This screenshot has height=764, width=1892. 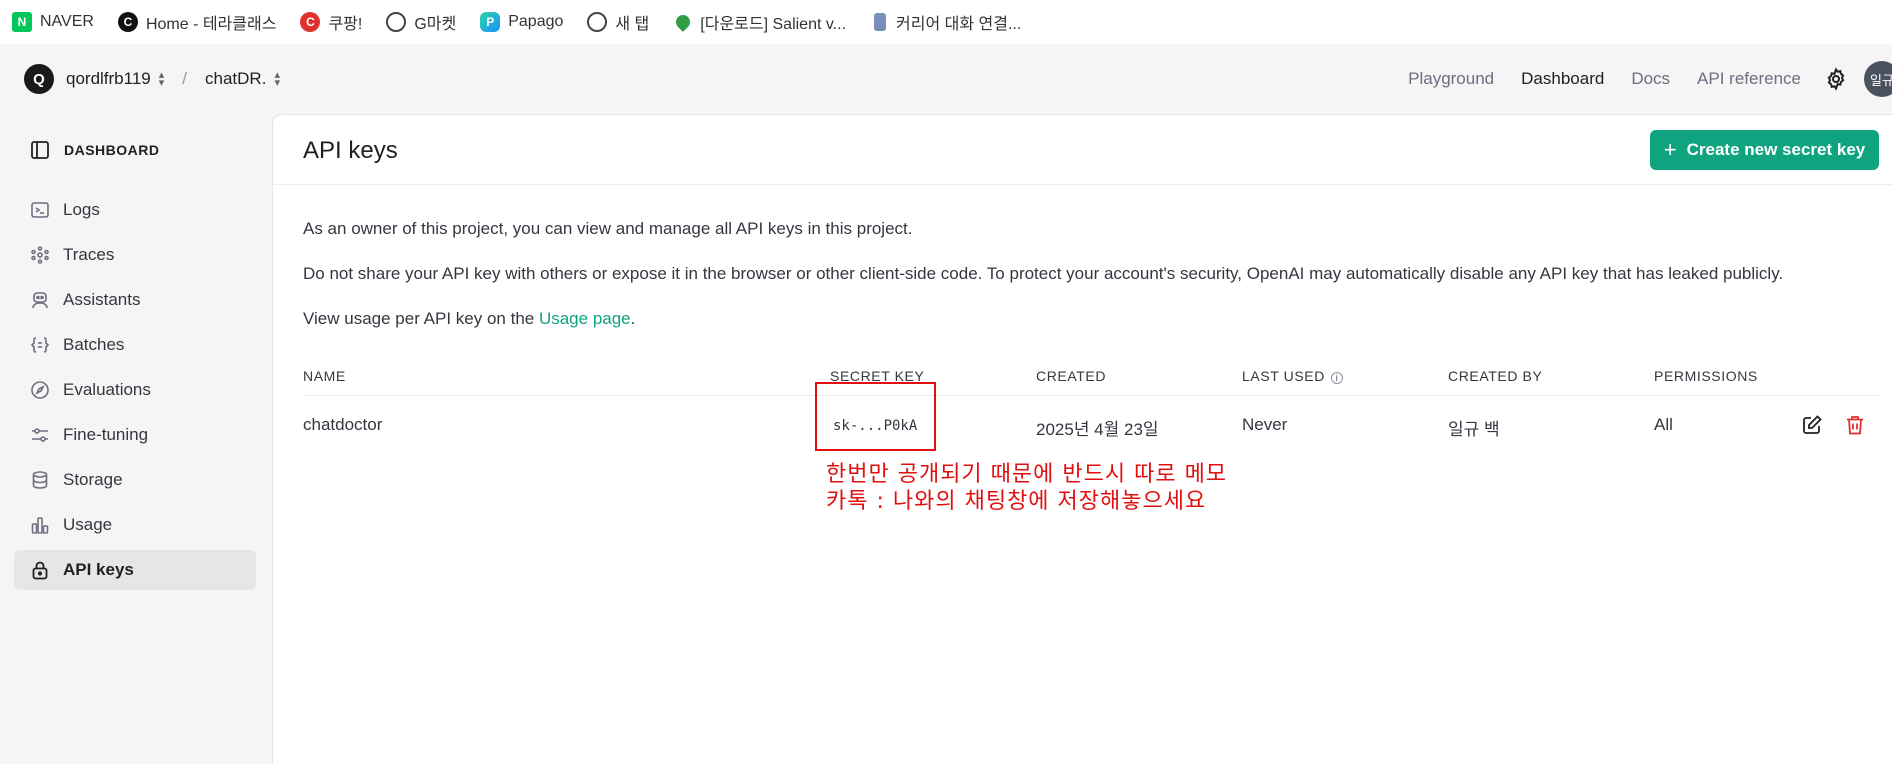 What do you see at coordinates (585, 318) in the screenshot?
I see `usage-page-link: Usage page` at bounding box center [585, 318].